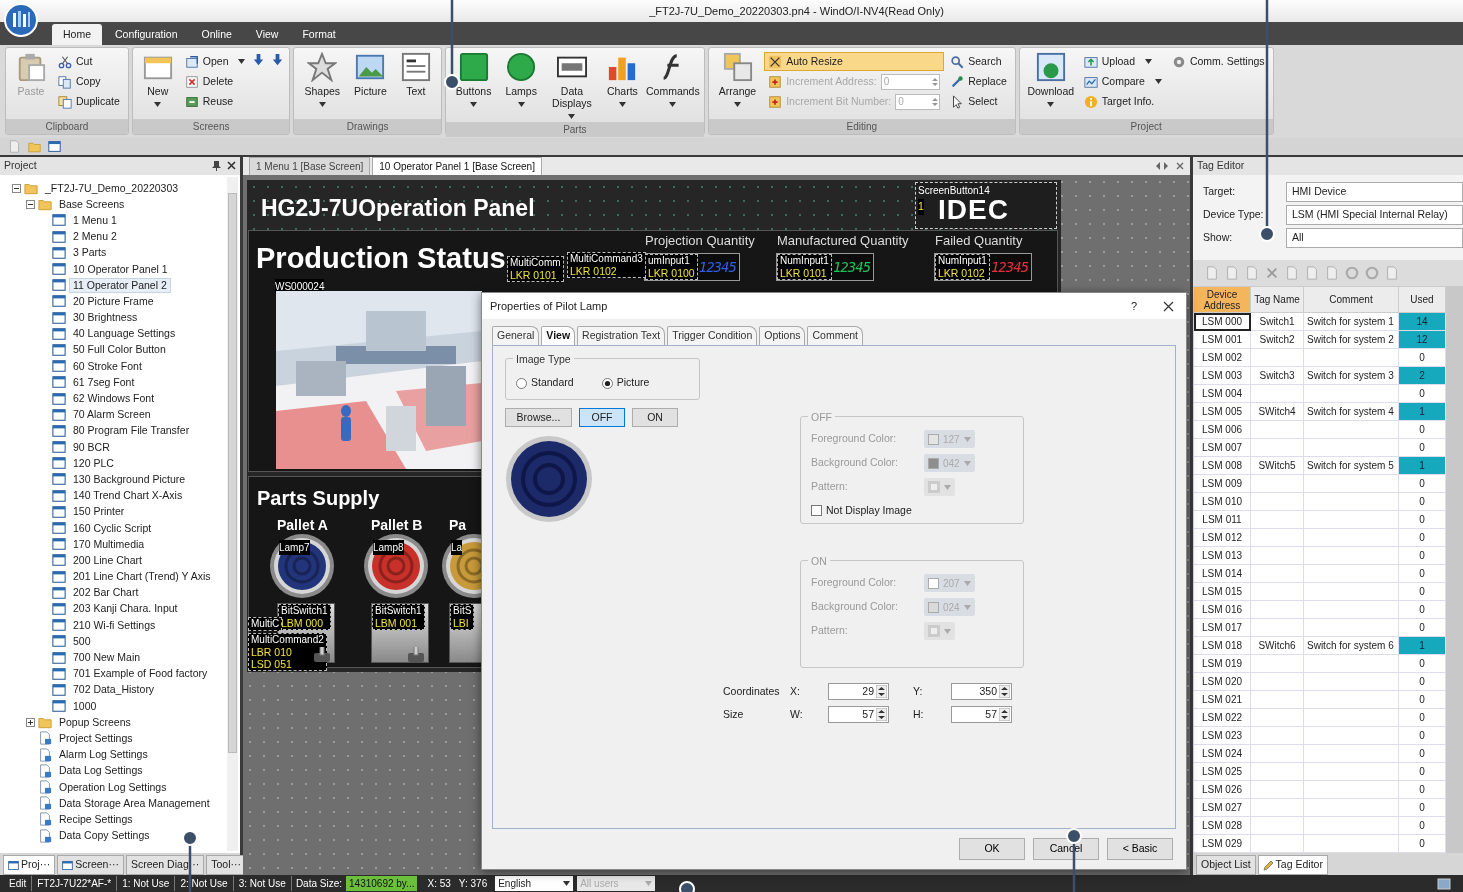 The image size is (1463, 892). I want to click on ribbon-button: Copy, so click(89, 81).